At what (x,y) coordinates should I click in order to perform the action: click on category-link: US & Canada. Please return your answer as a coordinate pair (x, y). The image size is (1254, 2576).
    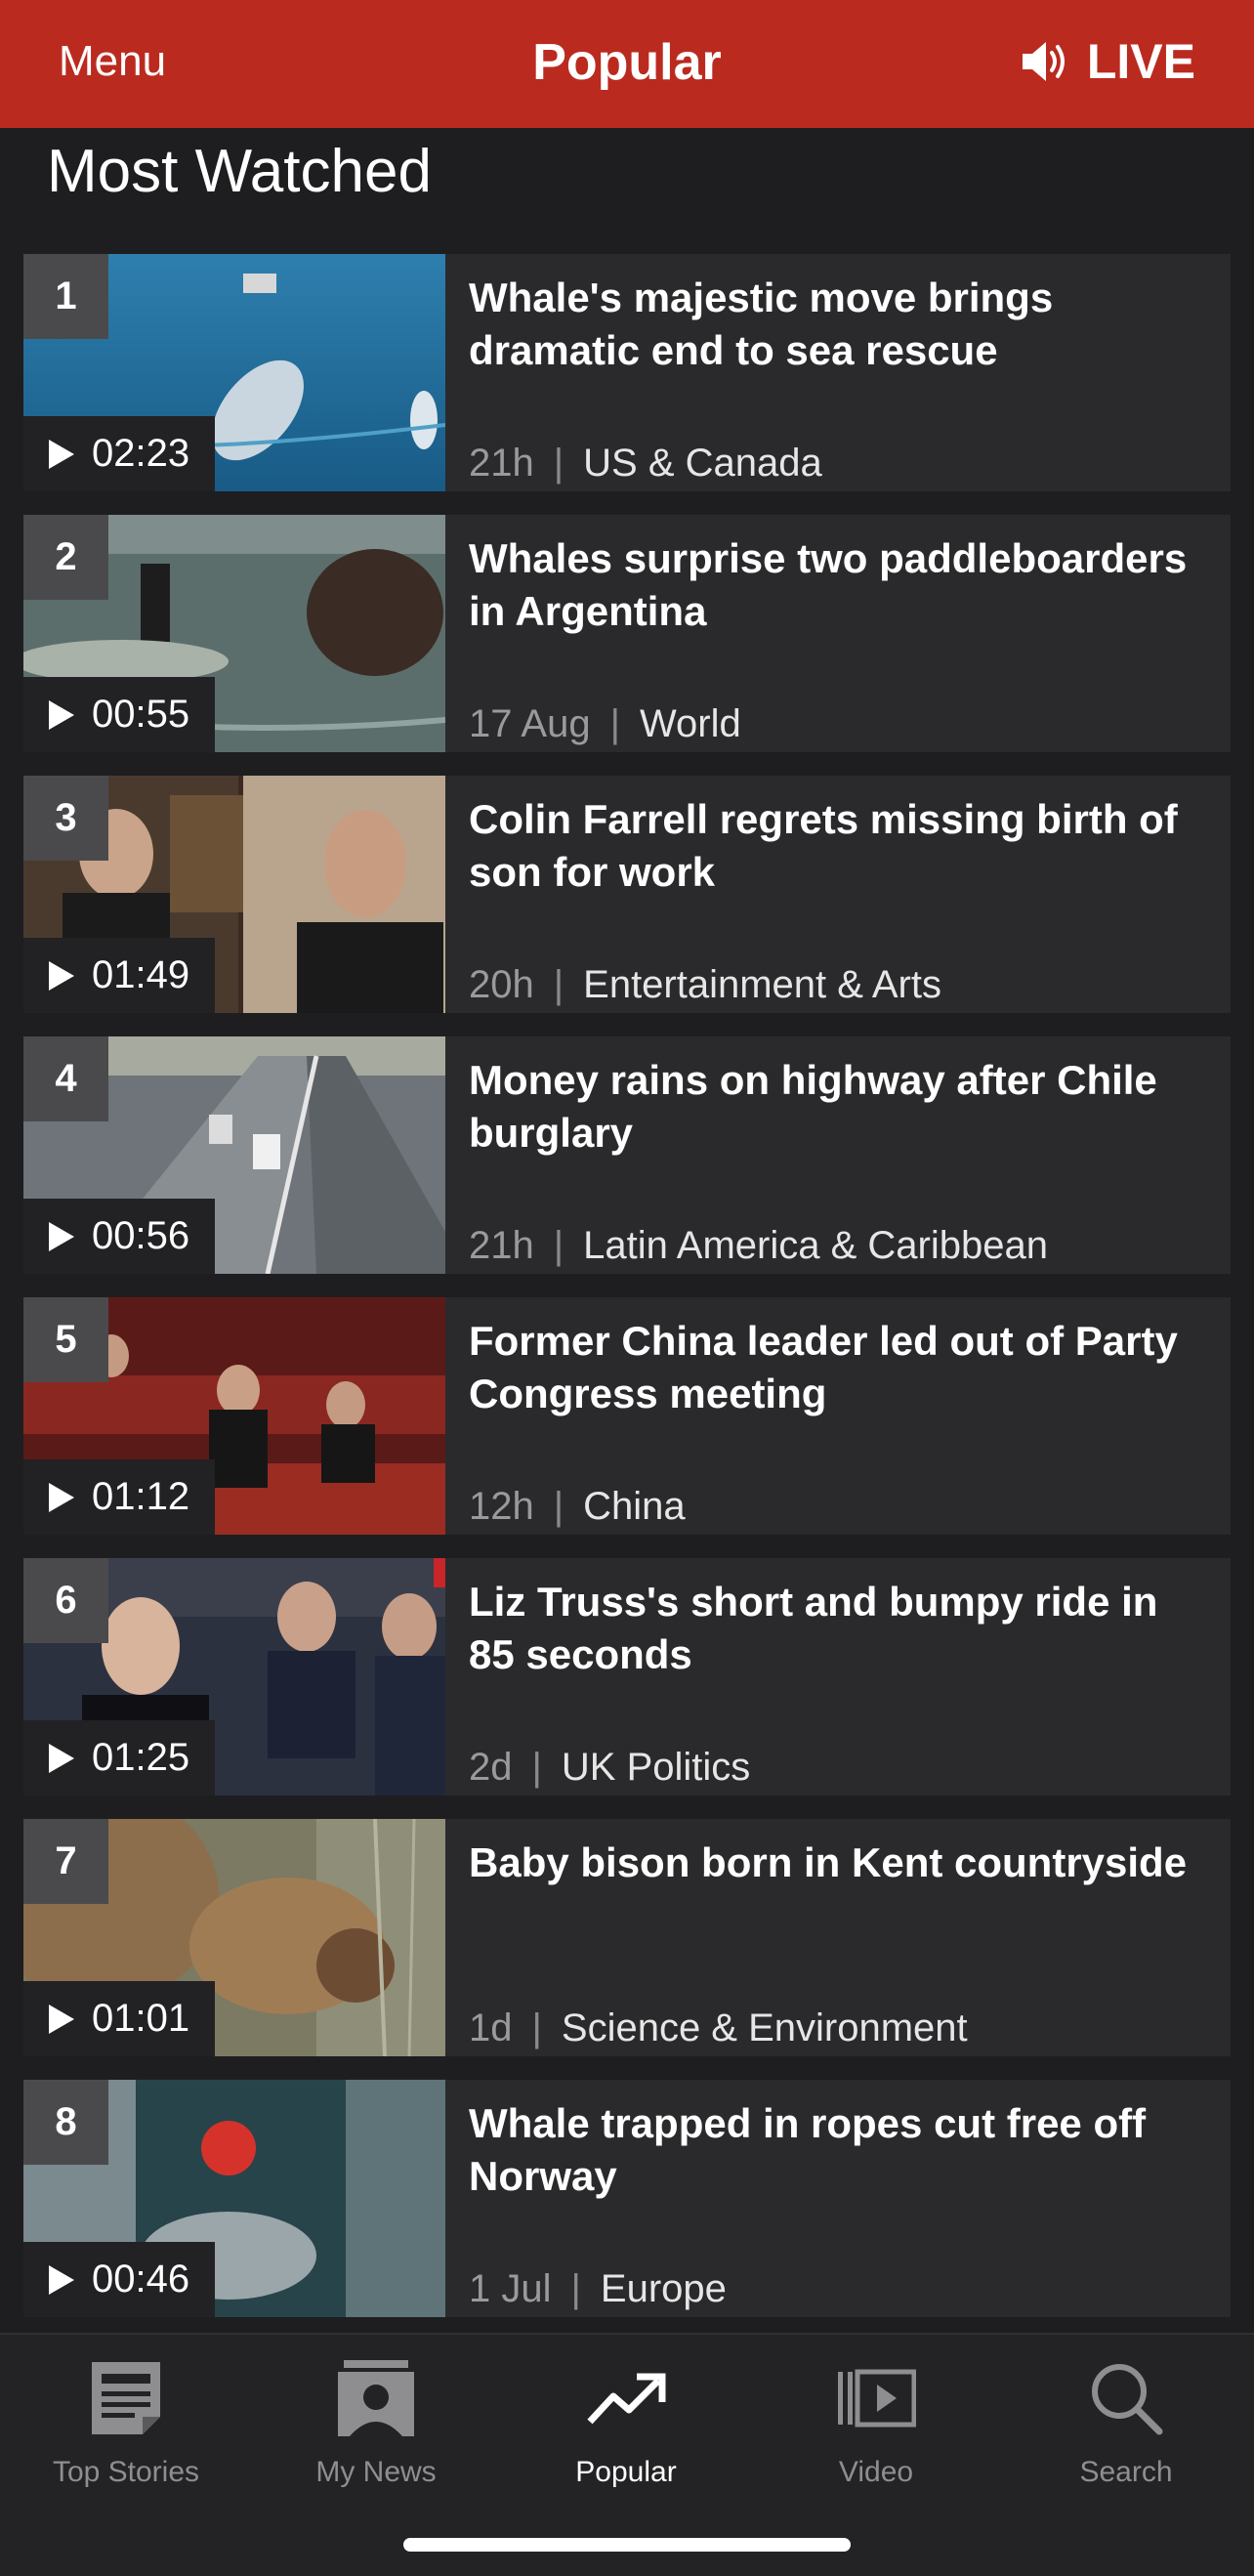
    Looking at the image, I should click on (702, 464).